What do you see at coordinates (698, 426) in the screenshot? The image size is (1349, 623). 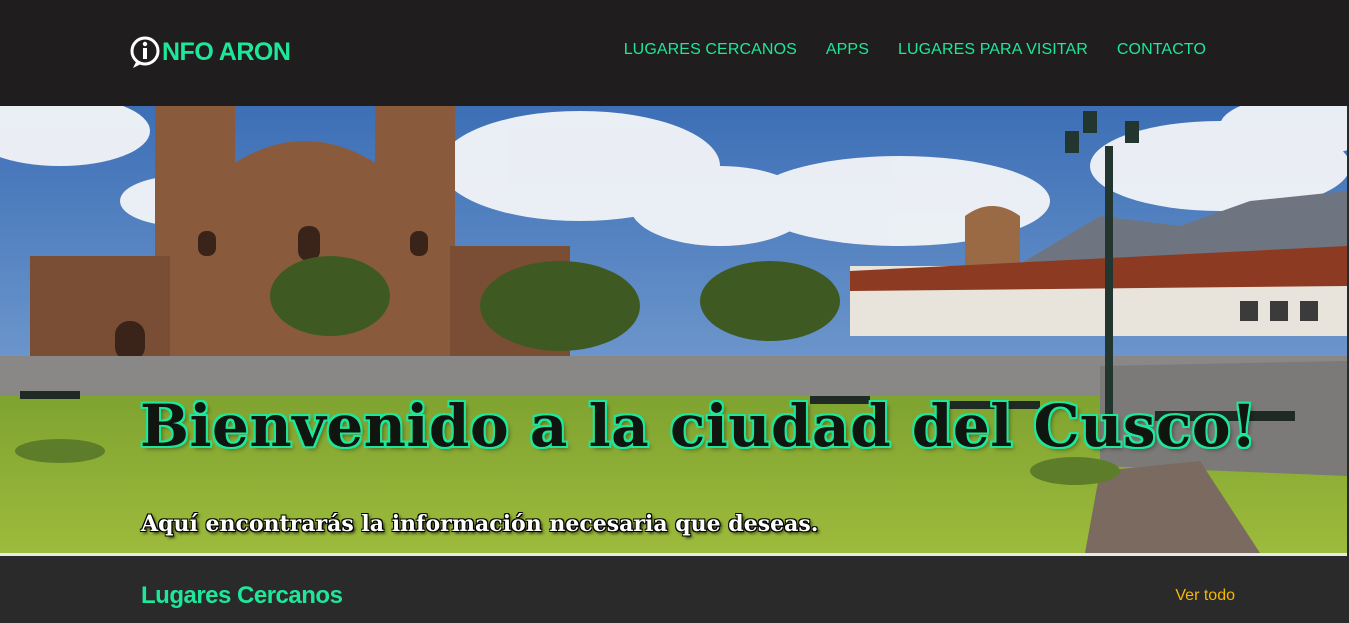 I see `hero-title: Bienvenido a la ciudad del Cusco!` at bounding box center [698, 426].